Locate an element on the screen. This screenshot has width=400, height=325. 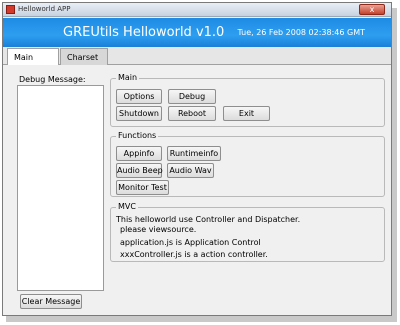
mvc-text-line: please viewsource. is located at coordinates (158, 229).